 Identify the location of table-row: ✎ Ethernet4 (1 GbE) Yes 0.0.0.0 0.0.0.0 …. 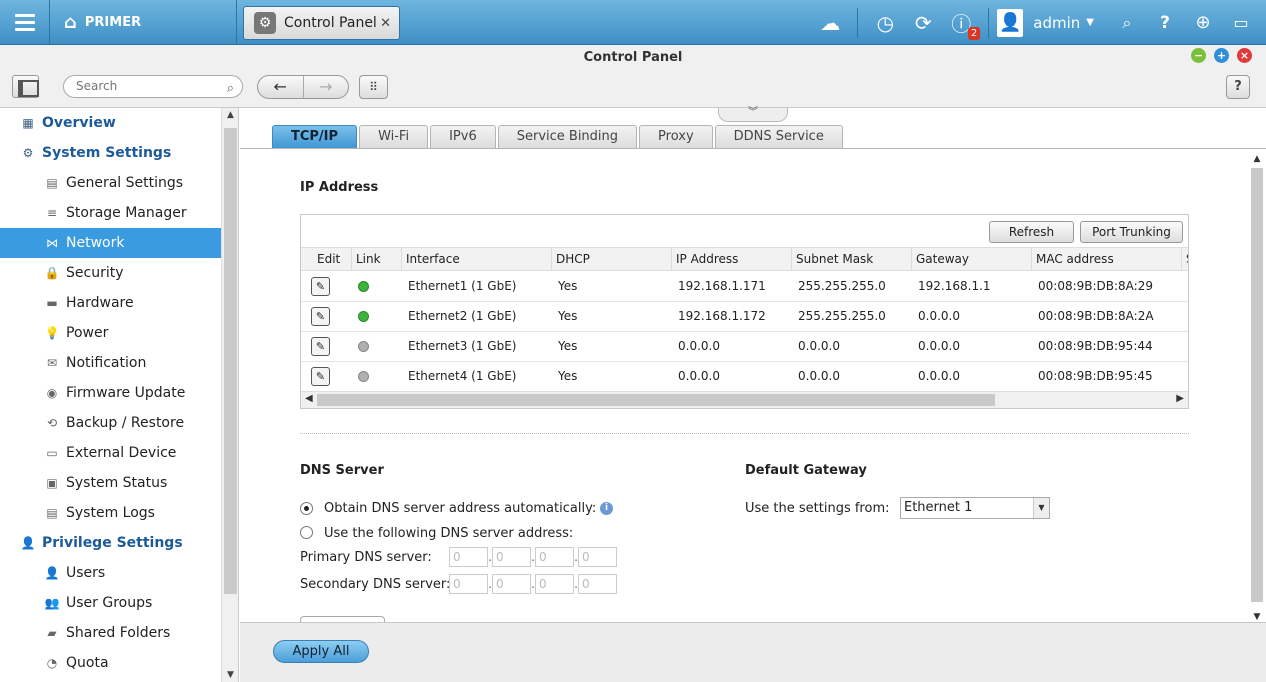
(744, 377).